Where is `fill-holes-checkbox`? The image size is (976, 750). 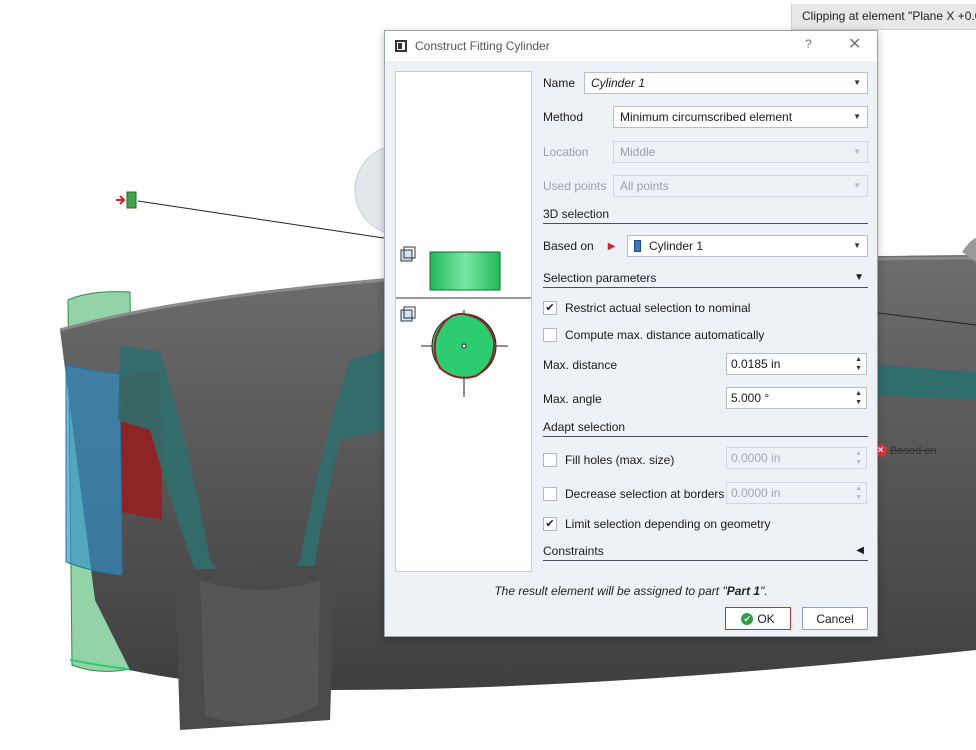 fill-holes-checkbox is located at coordinates (550, 460).